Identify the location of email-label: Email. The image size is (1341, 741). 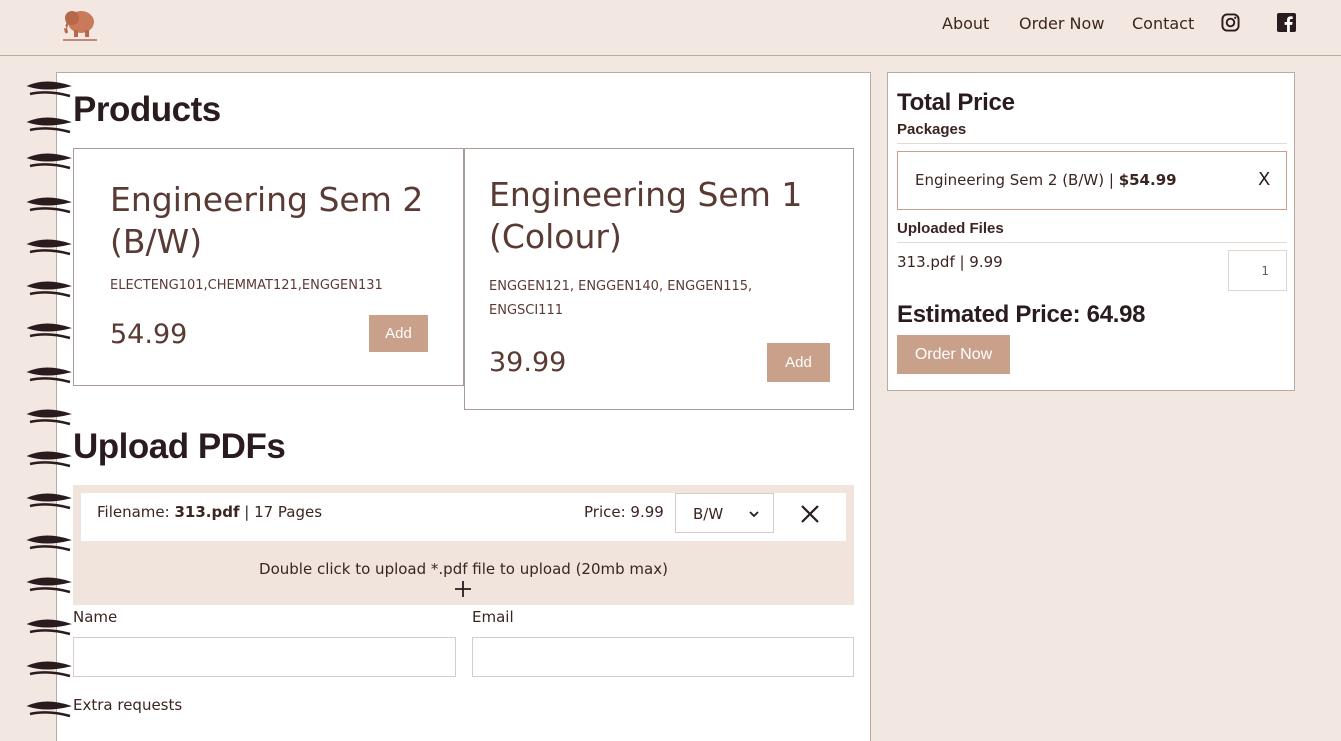
(493, 617).